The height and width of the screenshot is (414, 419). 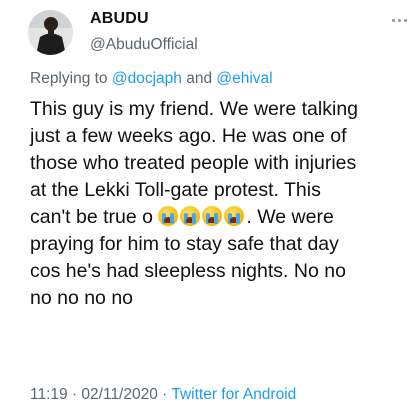 What do you see at coordinates (119, 394) in the screenshot?
I see `tweet-date: 02/11/2020` at bounding box center [119, 394].